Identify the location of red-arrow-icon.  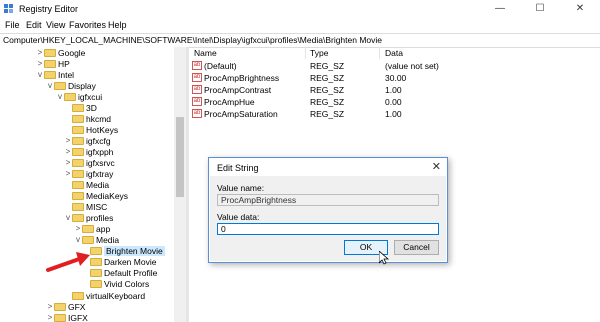
(68, 262).